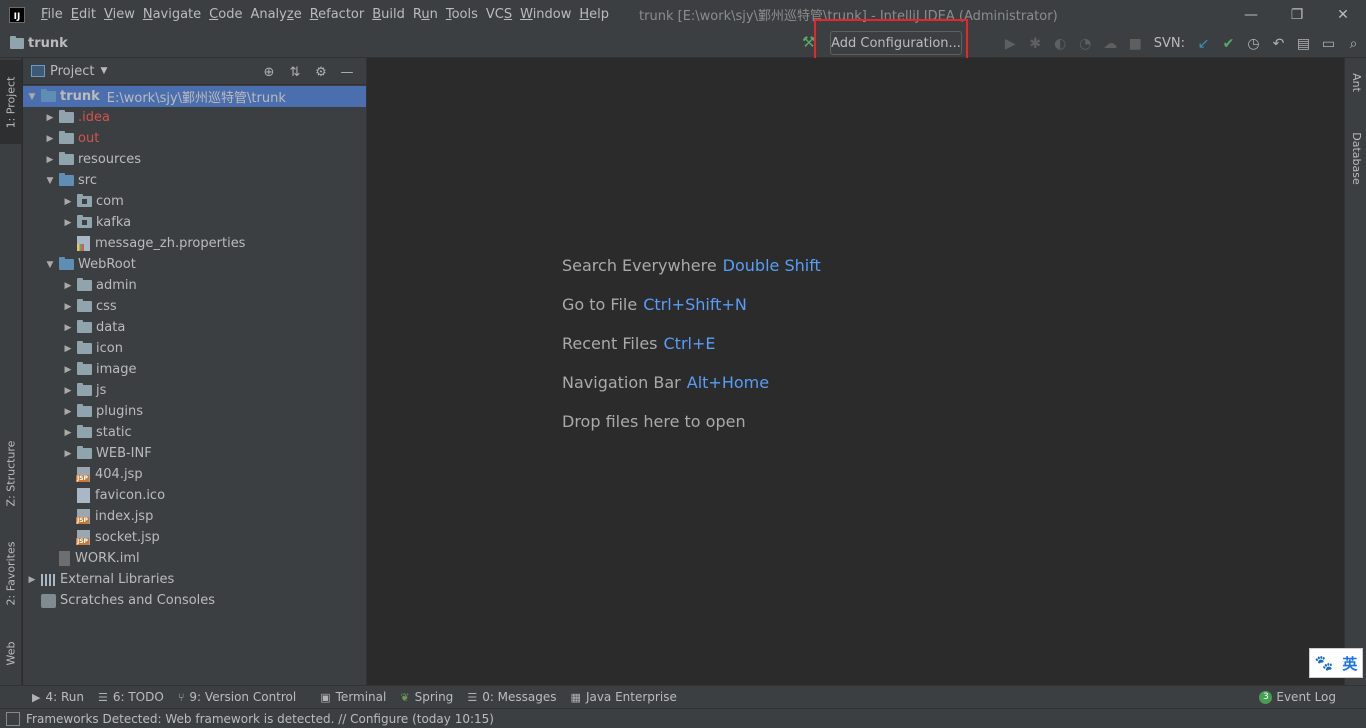 Image resolution: width=1366 pixels, height=728 pixels. What do you see at coordinates (194, 201) in the screenshot?
I see `tree-item: ▶ com` at bounding box center [194, 201].